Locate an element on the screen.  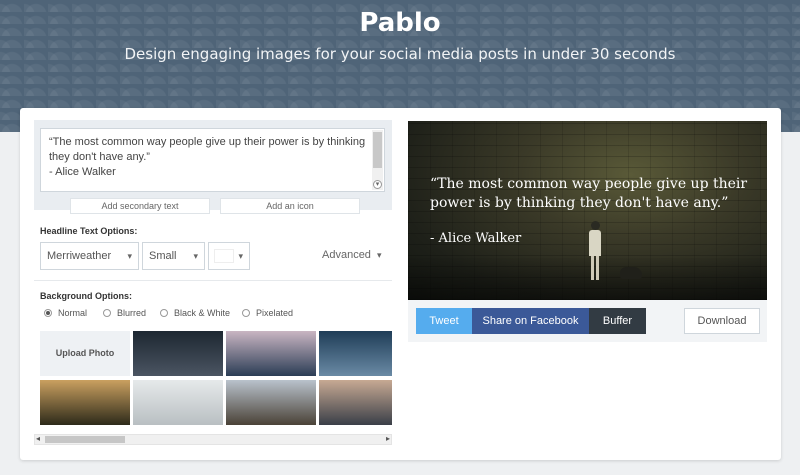
background-thumbnails: Upload Photo is located at coordinates (216, 380).